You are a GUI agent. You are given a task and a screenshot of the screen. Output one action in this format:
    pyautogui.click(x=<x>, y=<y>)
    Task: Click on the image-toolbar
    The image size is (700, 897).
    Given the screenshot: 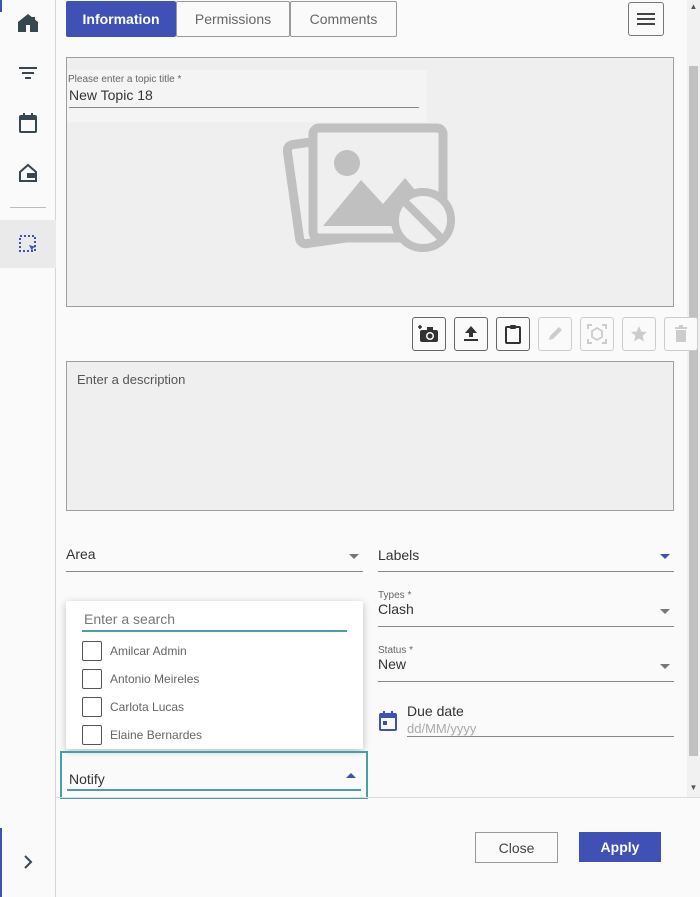 What is the action you would take?
    pyautogui.click(x=555, y=334)
    